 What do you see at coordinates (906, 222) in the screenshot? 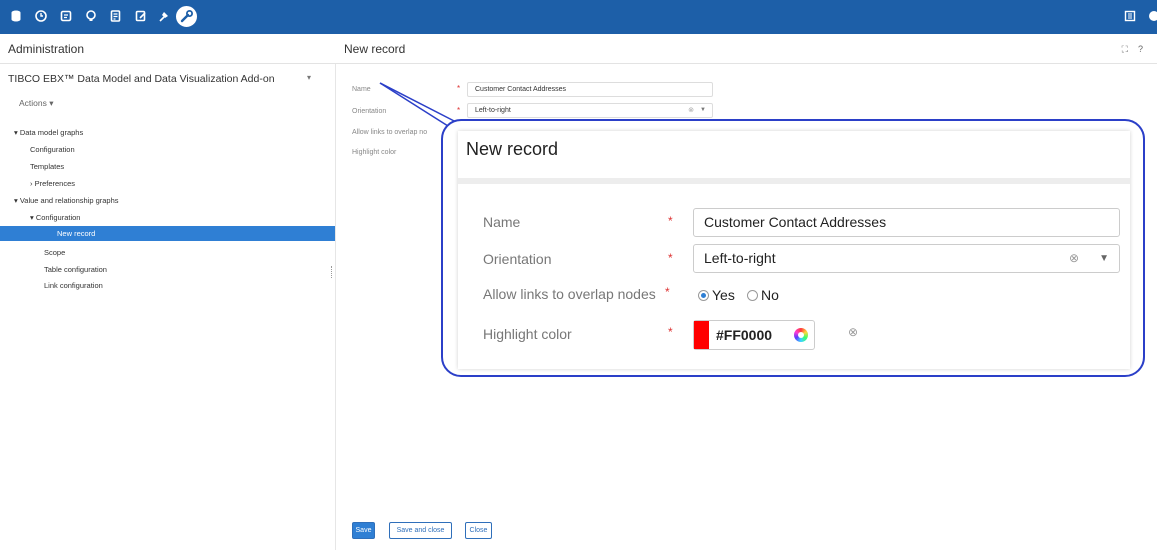
I see `zoom-name-field: Customer Contact Addresses` at bounding box center [906, 222].